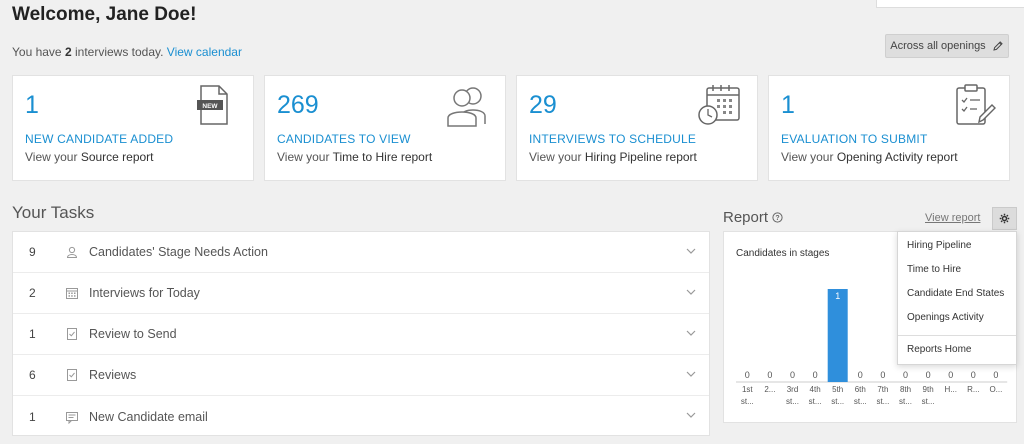 The height and width of the screenshot is (444, 1024). What do you see at coordinates (947, 46) in the screenshot?
I see `across-all-openings-button: Across all openings` at bounding box center [947, 46].